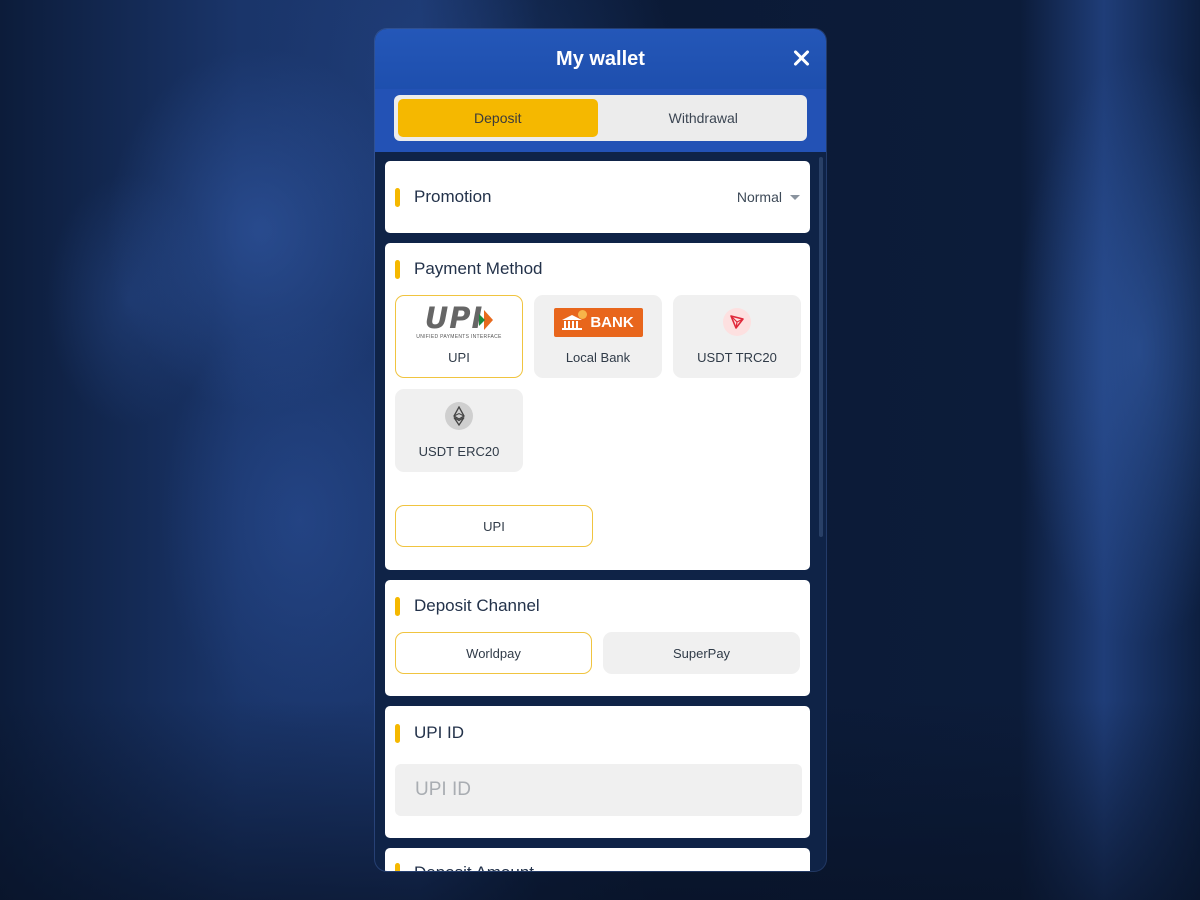 The image size is (1200, 900). I want to click on method-upi: UPI UNIFIED PAYMENTS INTERFACE UPI, so click(459, 336).